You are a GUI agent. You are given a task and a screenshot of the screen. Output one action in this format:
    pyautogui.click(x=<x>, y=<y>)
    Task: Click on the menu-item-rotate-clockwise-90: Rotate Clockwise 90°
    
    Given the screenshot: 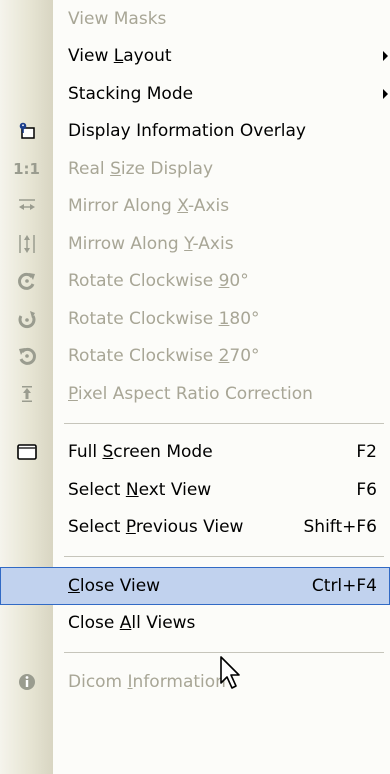 What is the action you would take?
    pyautogui.click(x=195, y=282)
    